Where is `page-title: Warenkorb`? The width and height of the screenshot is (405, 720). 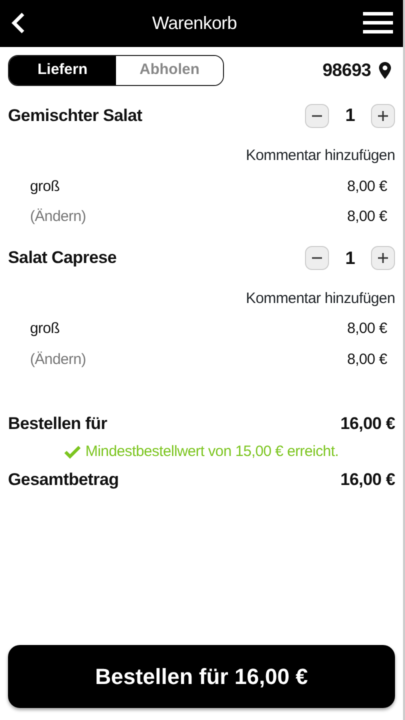 page-title: Warenkorb is located at coordinates (194, 23).